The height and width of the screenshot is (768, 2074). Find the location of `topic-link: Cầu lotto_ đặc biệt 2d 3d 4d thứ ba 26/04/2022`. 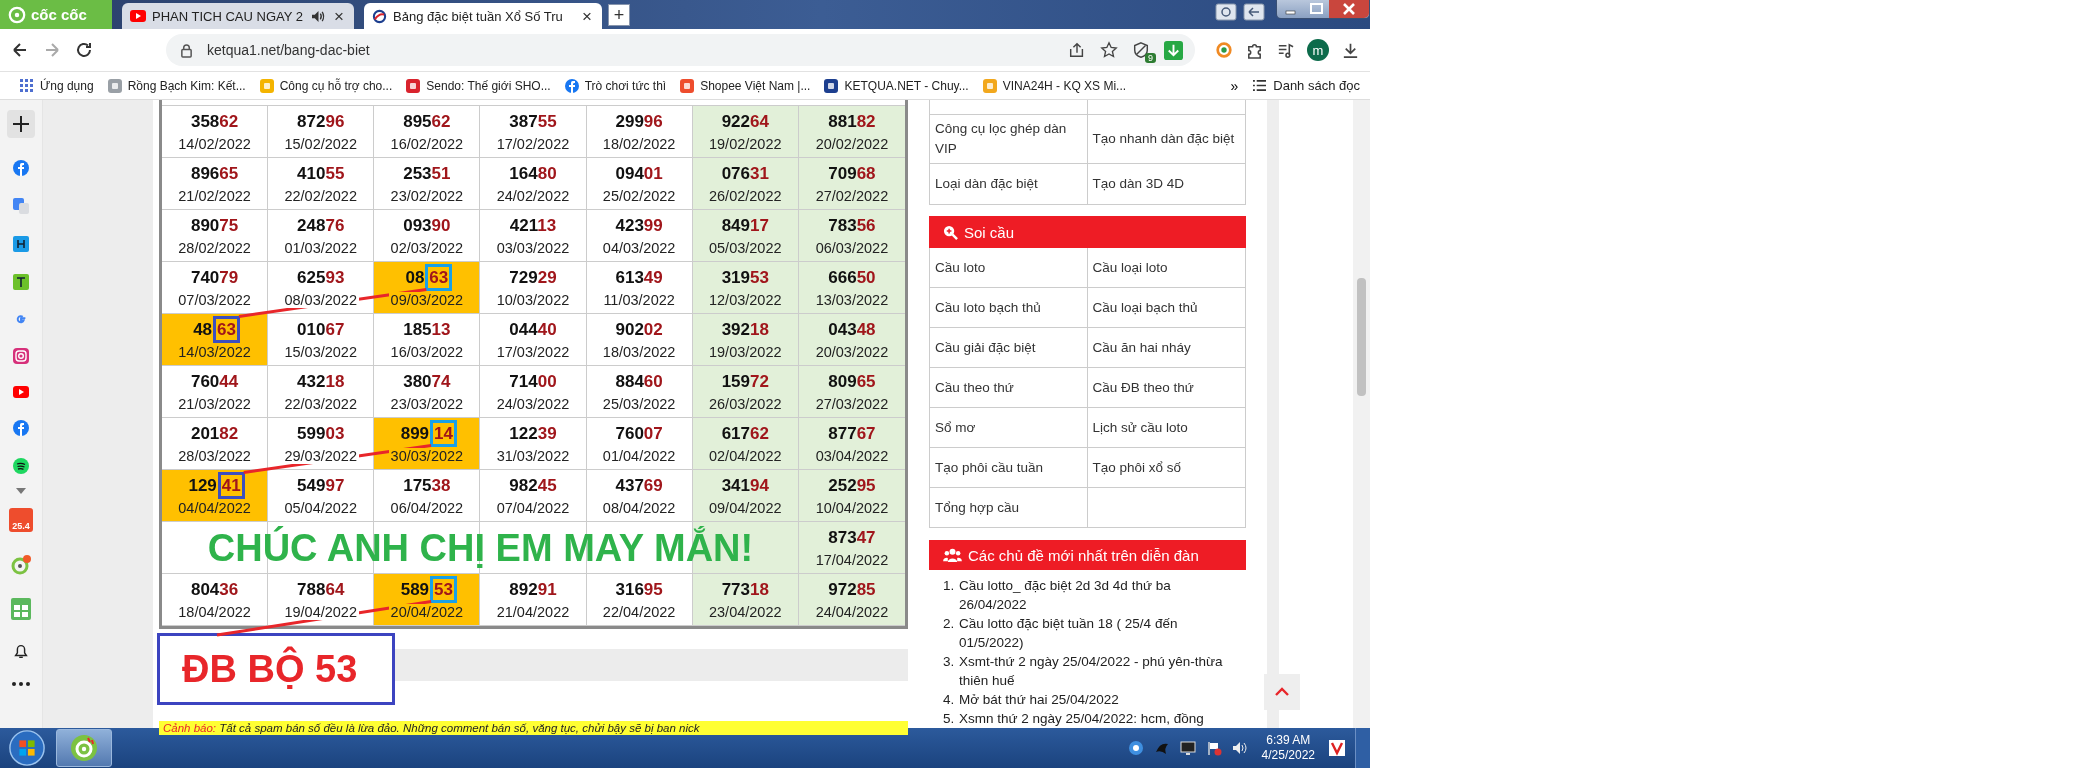

topic-link: Cầu lotto_ đặc biệt 2d 3d 4d thứ ba 26/04/2022 is located at coordinates (1098, 595).